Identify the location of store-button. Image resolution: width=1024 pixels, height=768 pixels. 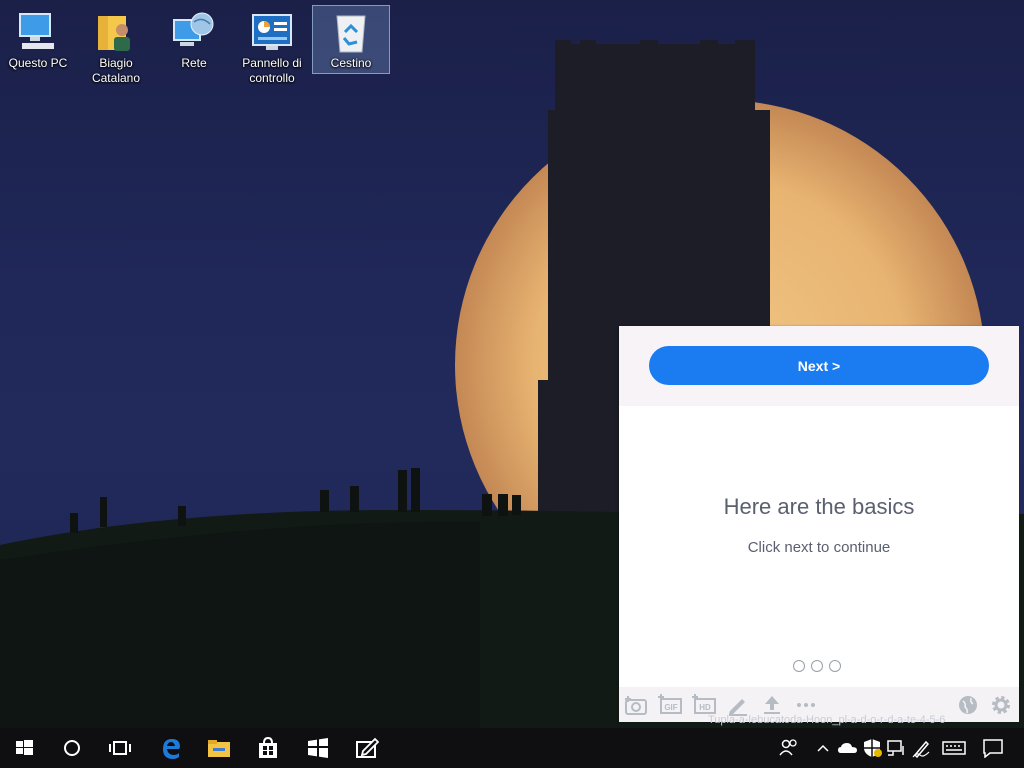
(268, 748).